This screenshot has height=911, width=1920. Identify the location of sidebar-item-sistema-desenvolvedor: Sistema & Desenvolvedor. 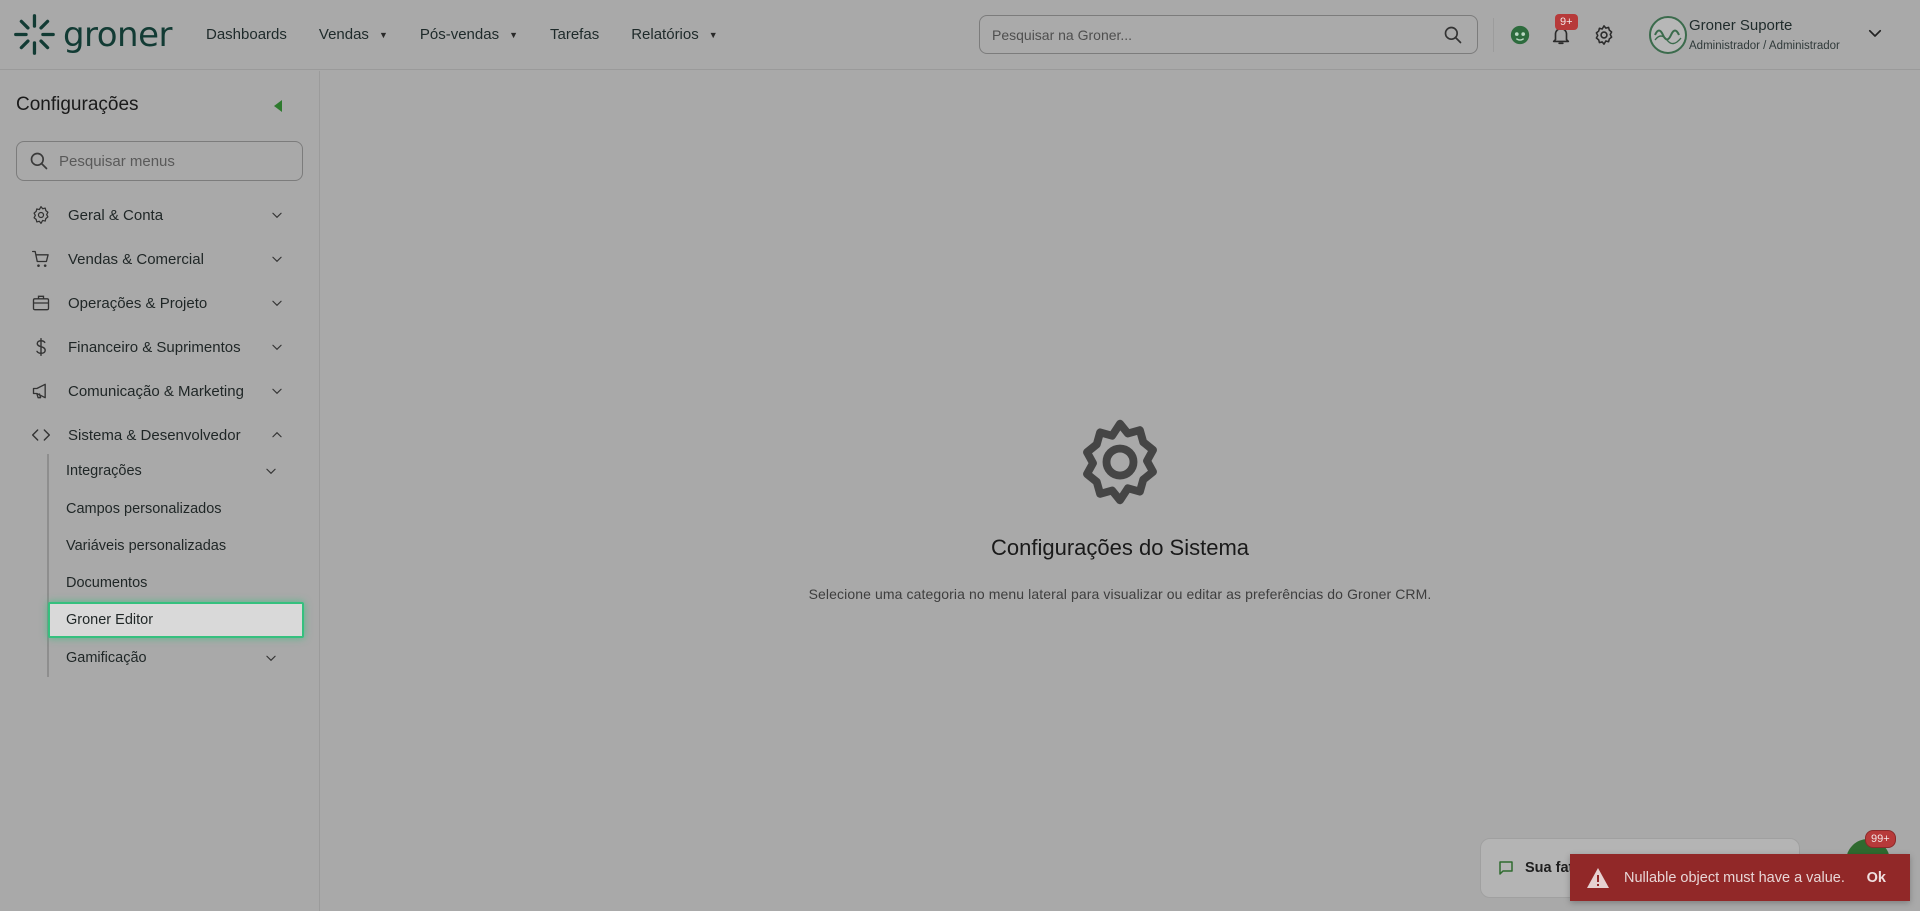
(160, 435).